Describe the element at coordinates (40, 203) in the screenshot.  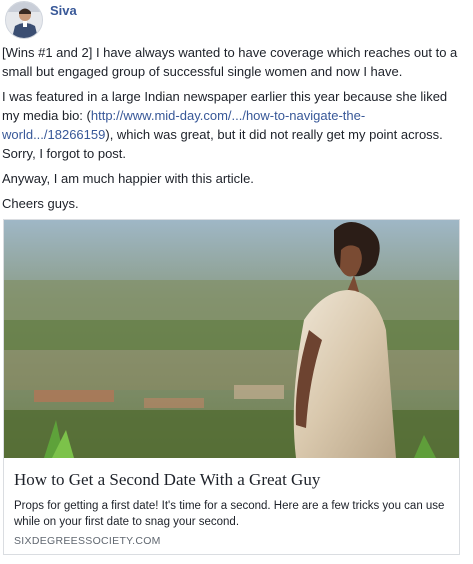
I see `post-paragraph: Cheers guys.` at that location.